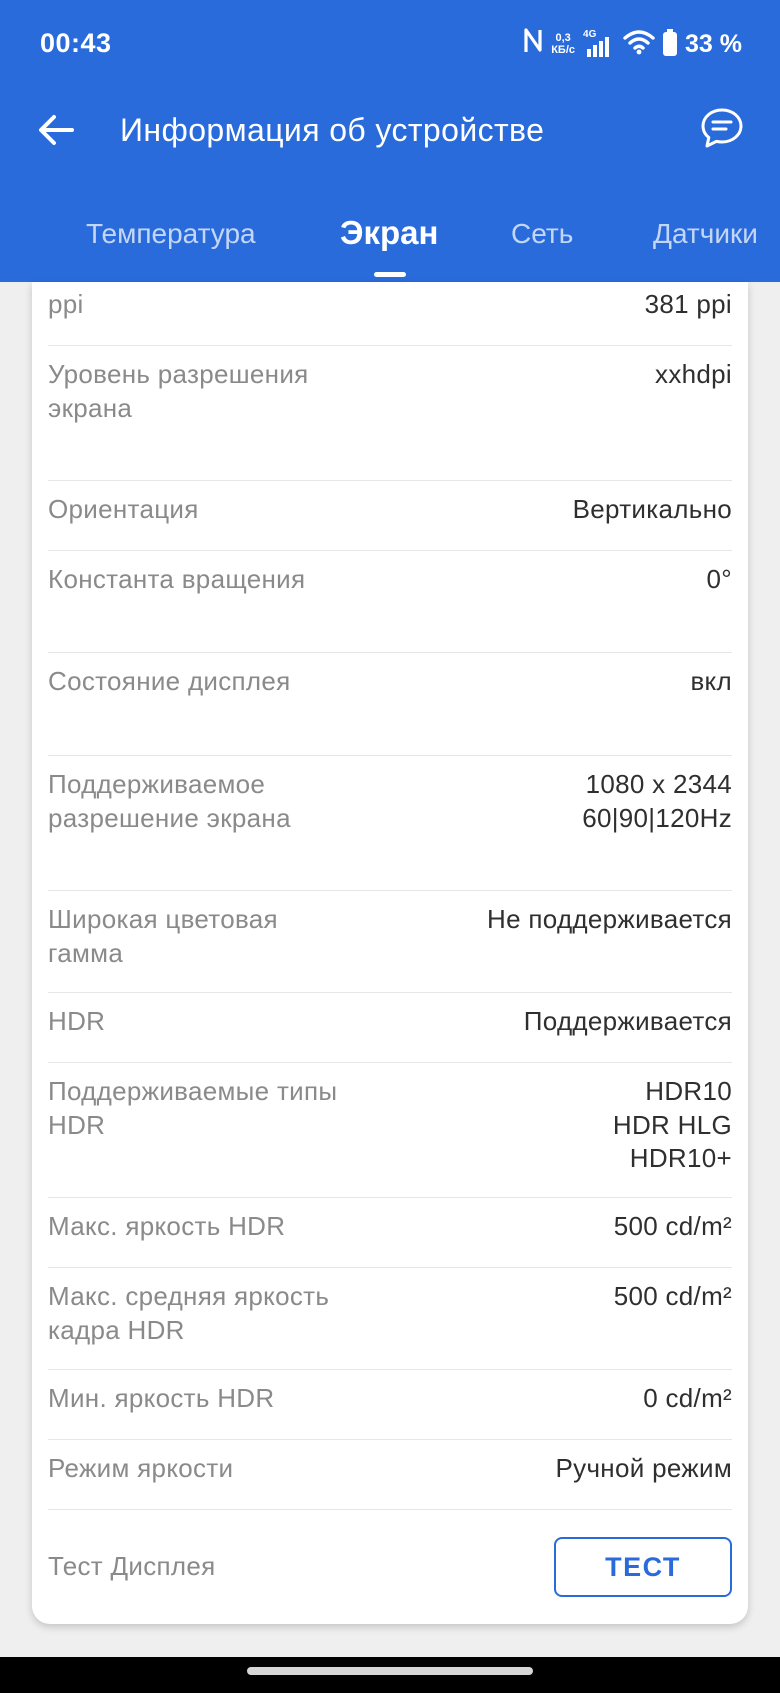 The width and height of the screenshot is (780, 1693). I want to click on tab-bar: Температура Экран Сеть Датчики, so click(390, 241).